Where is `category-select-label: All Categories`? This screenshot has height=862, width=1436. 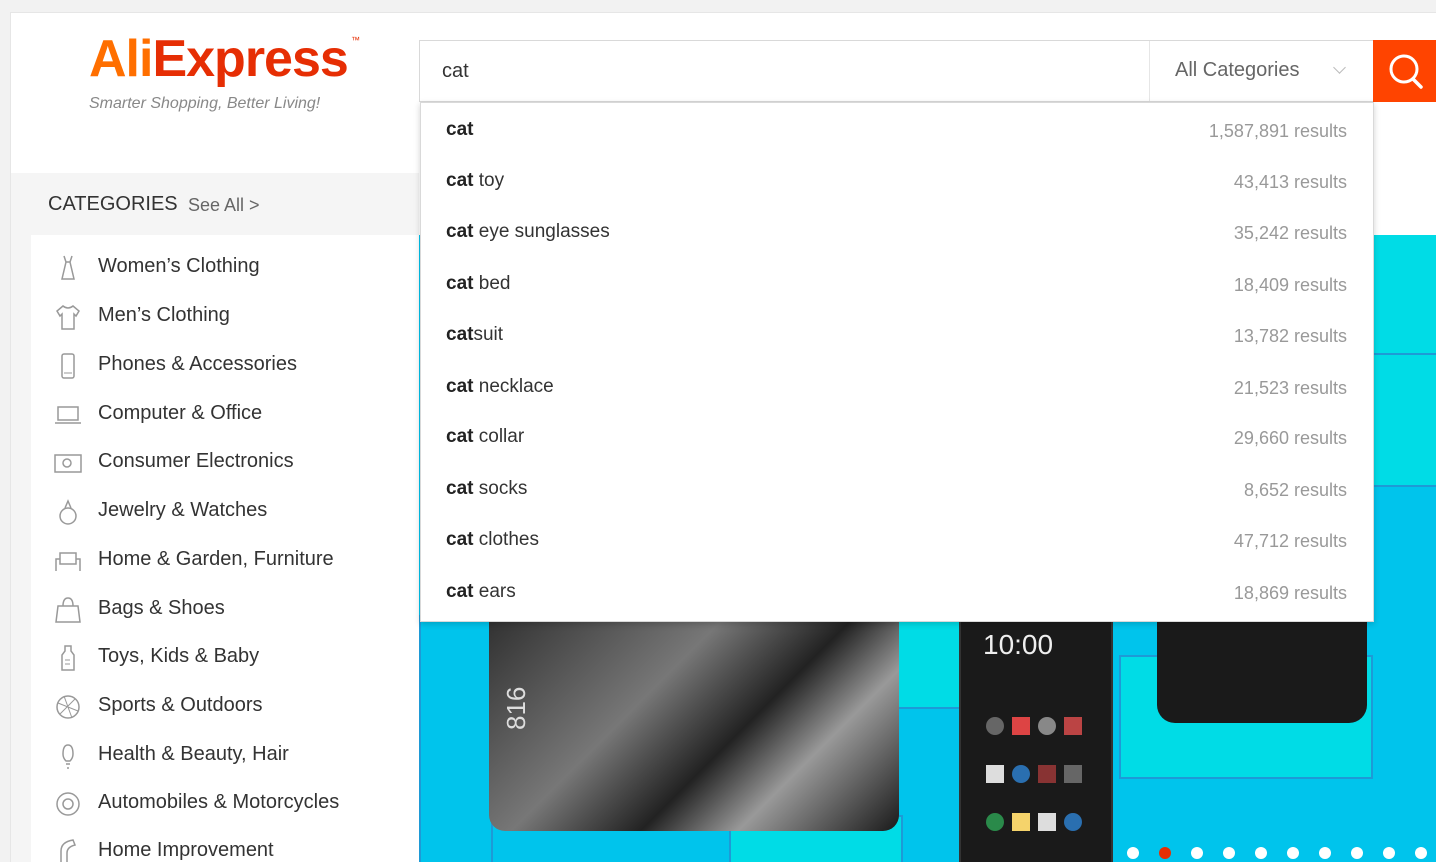 category-select-label: All Categories is located at coordinates (1237, 70).